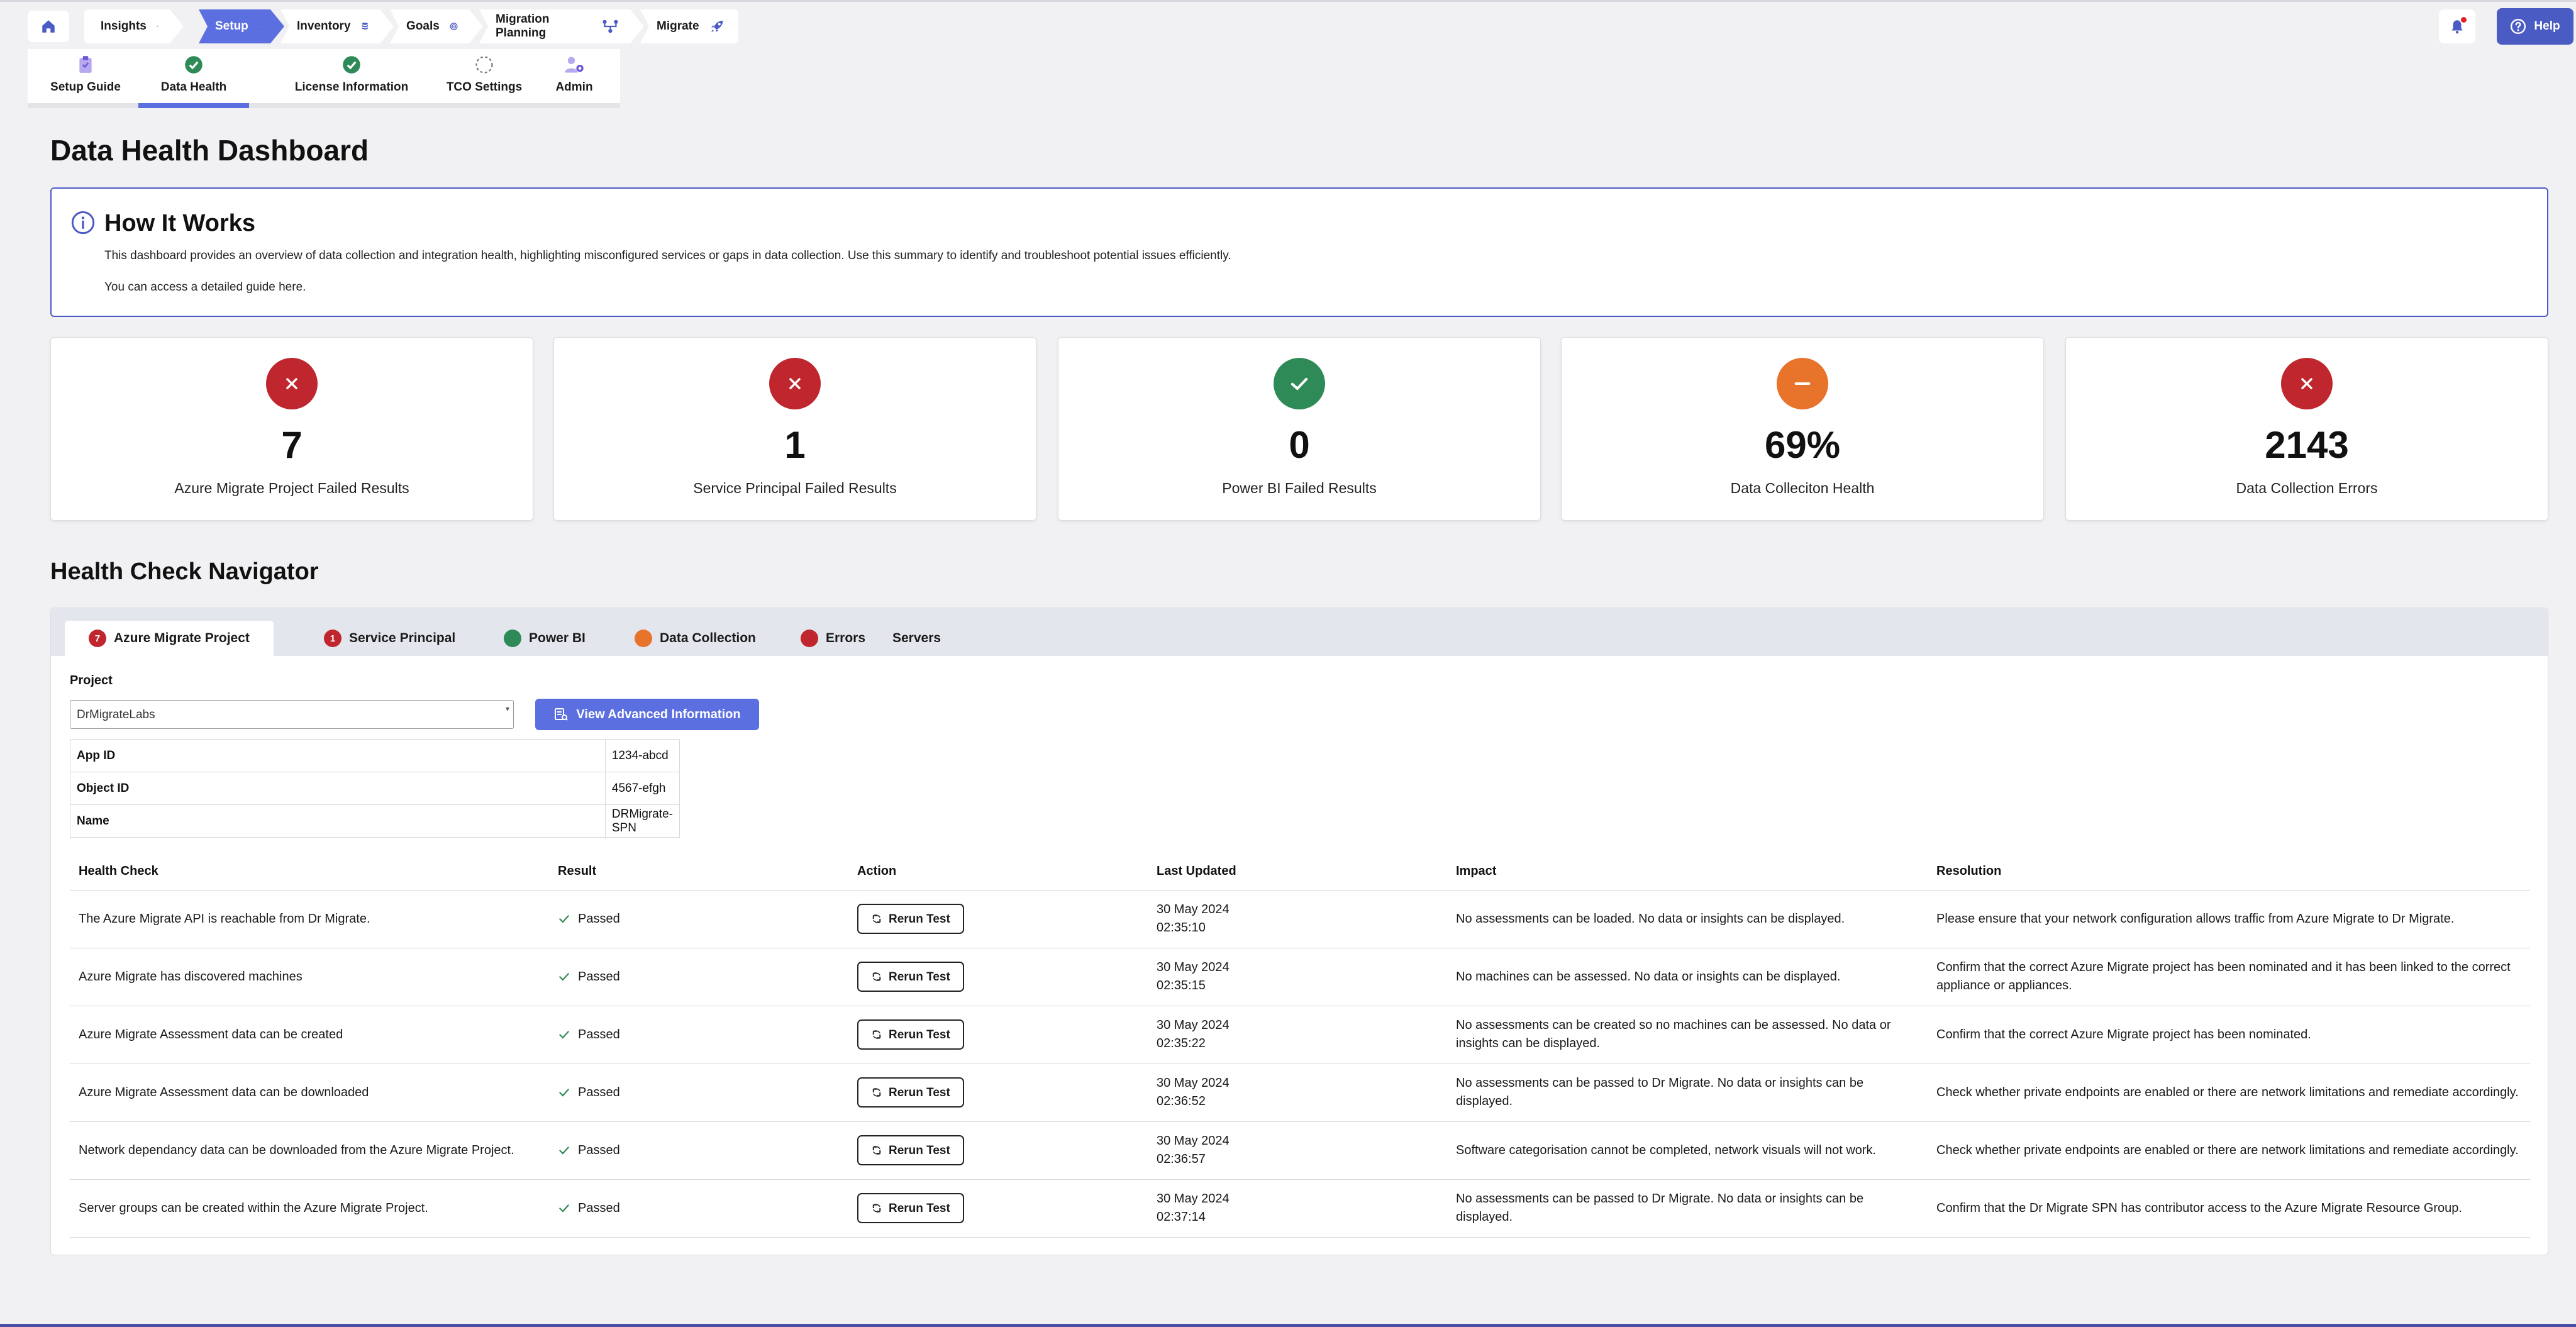  I want to click on tab-label: Errors, so click(846, 638).